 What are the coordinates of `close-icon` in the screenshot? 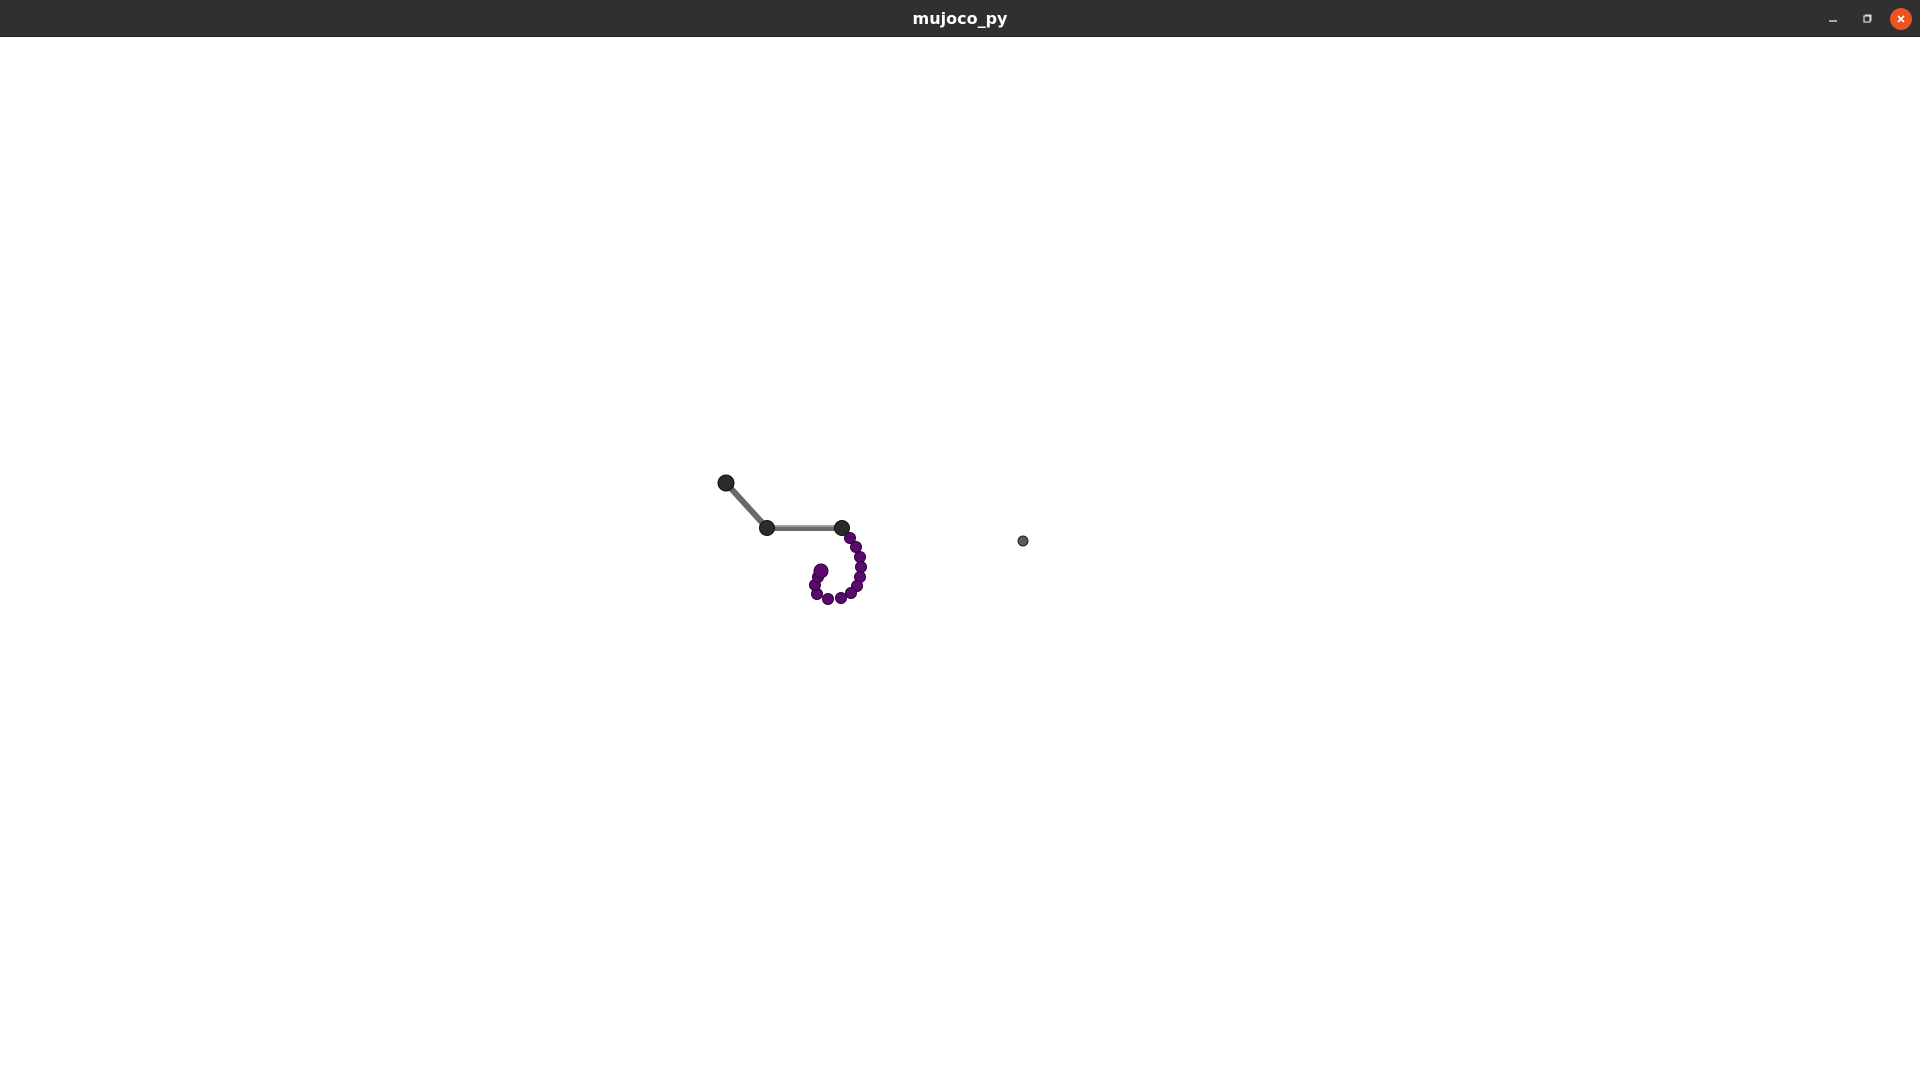 It's located at (1901, 18).